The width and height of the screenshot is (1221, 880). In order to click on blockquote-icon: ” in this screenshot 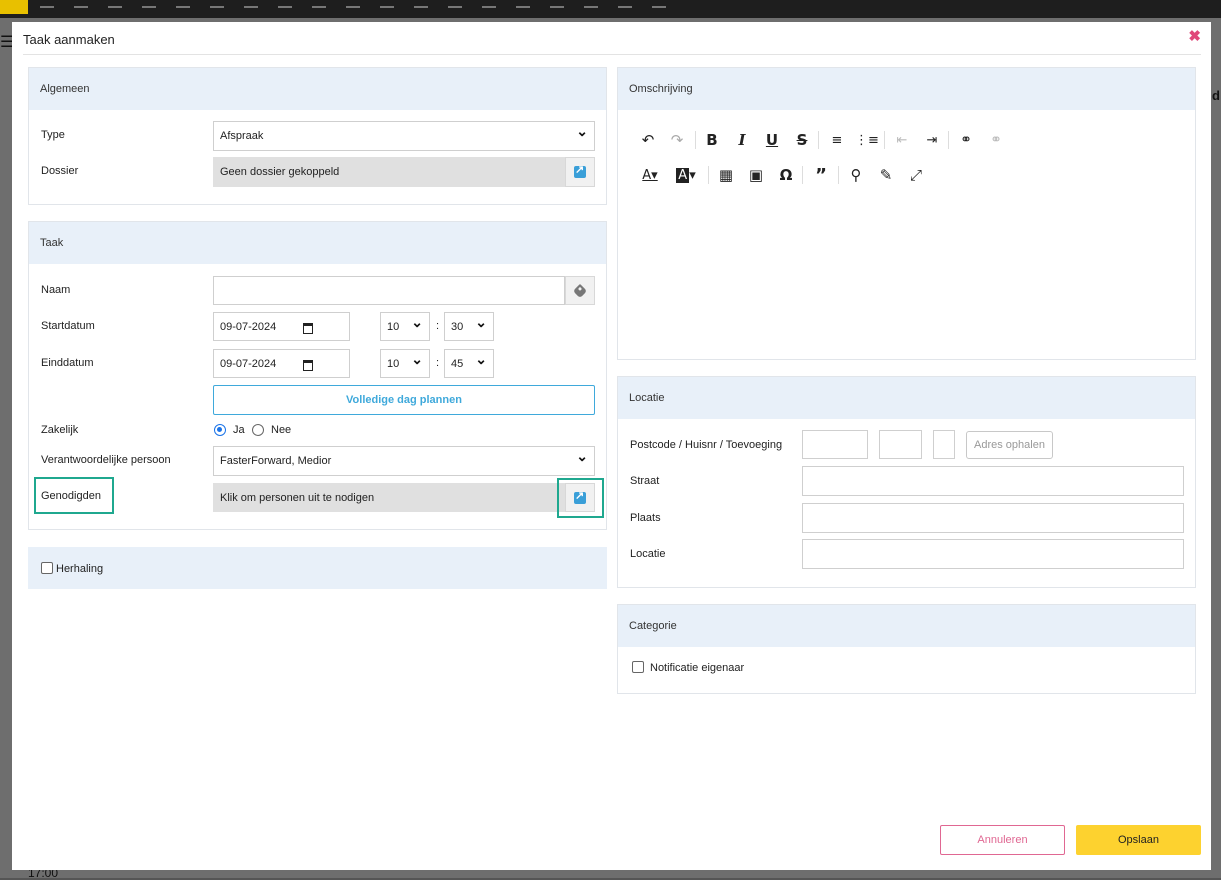, I will do `click(821, 175)`.